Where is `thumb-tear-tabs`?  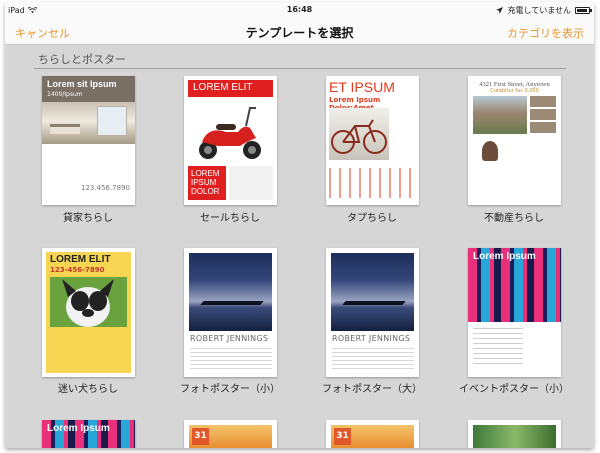 thumb-tear-tabs is located at coordinates (372, 183).